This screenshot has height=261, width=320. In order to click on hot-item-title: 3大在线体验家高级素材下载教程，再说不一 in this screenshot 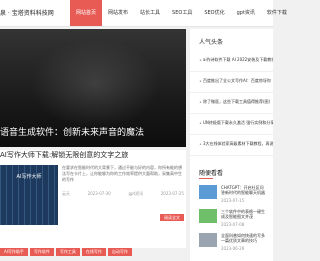, I will do `click(238, 144)`.